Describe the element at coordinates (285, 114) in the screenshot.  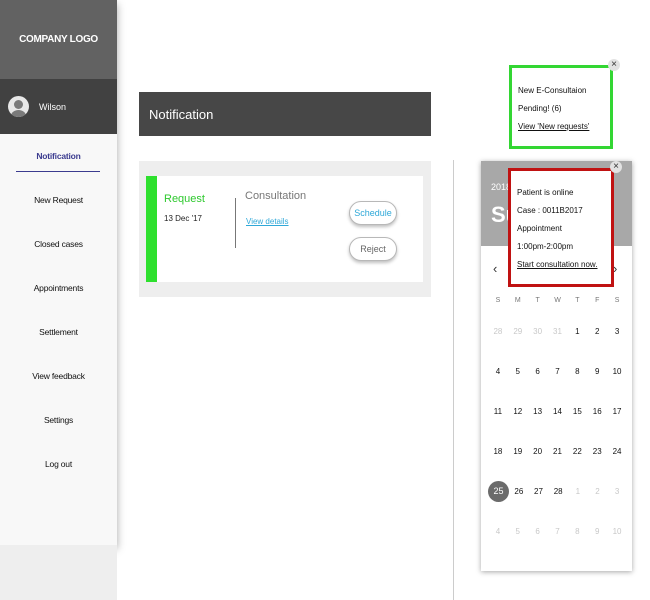
I see `page-title-bar: Notification` at that location.